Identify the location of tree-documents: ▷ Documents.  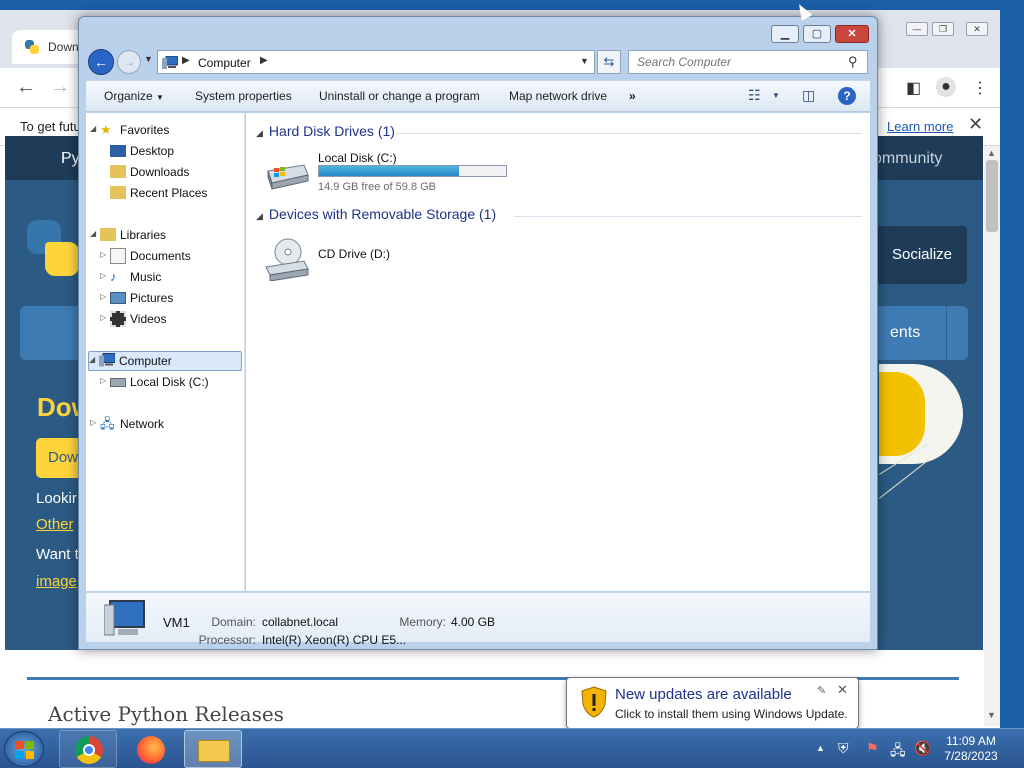
(170, 257).